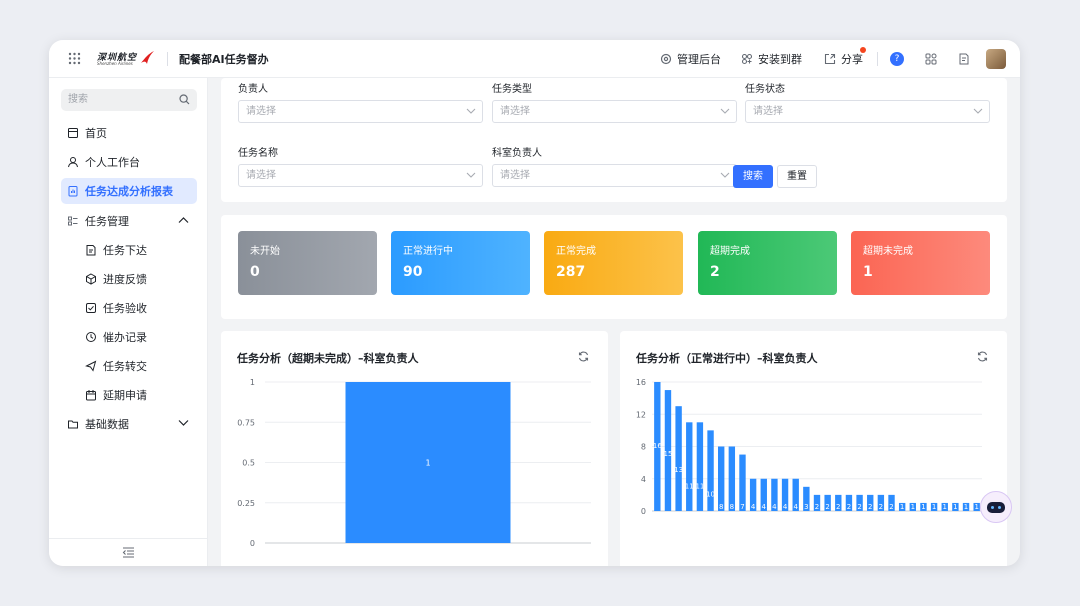 The height and width of the screenshot is (606, 1080). Describe the element at coordinates (129, 424) in the screenshot. I see `sidebar-item-base-data: 基础数据` at that location.